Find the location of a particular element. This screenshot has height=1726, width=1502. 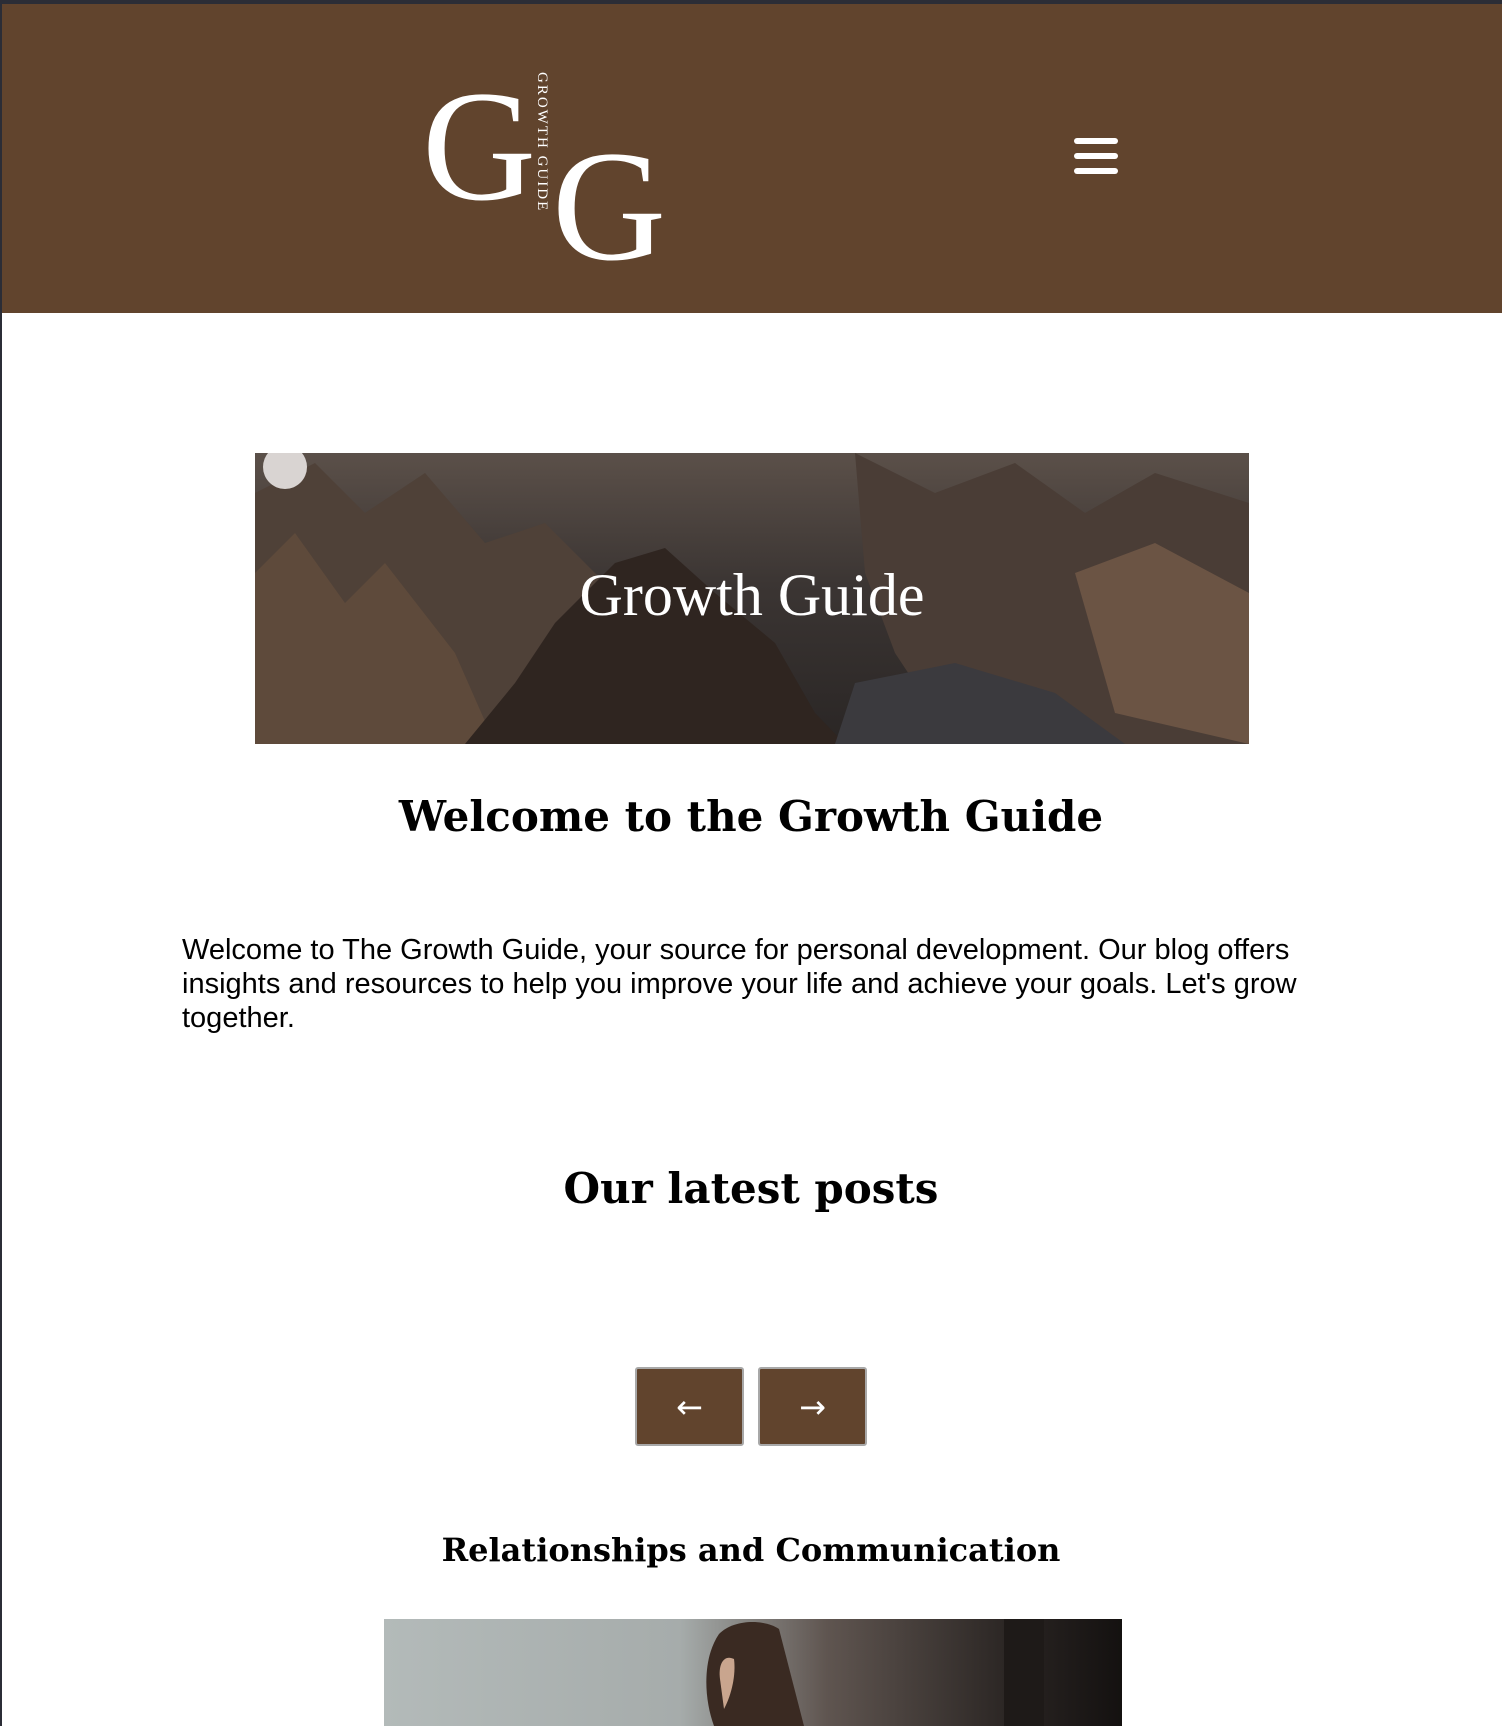

hamburger-menu-icon is located at coordinates (1097, 158).